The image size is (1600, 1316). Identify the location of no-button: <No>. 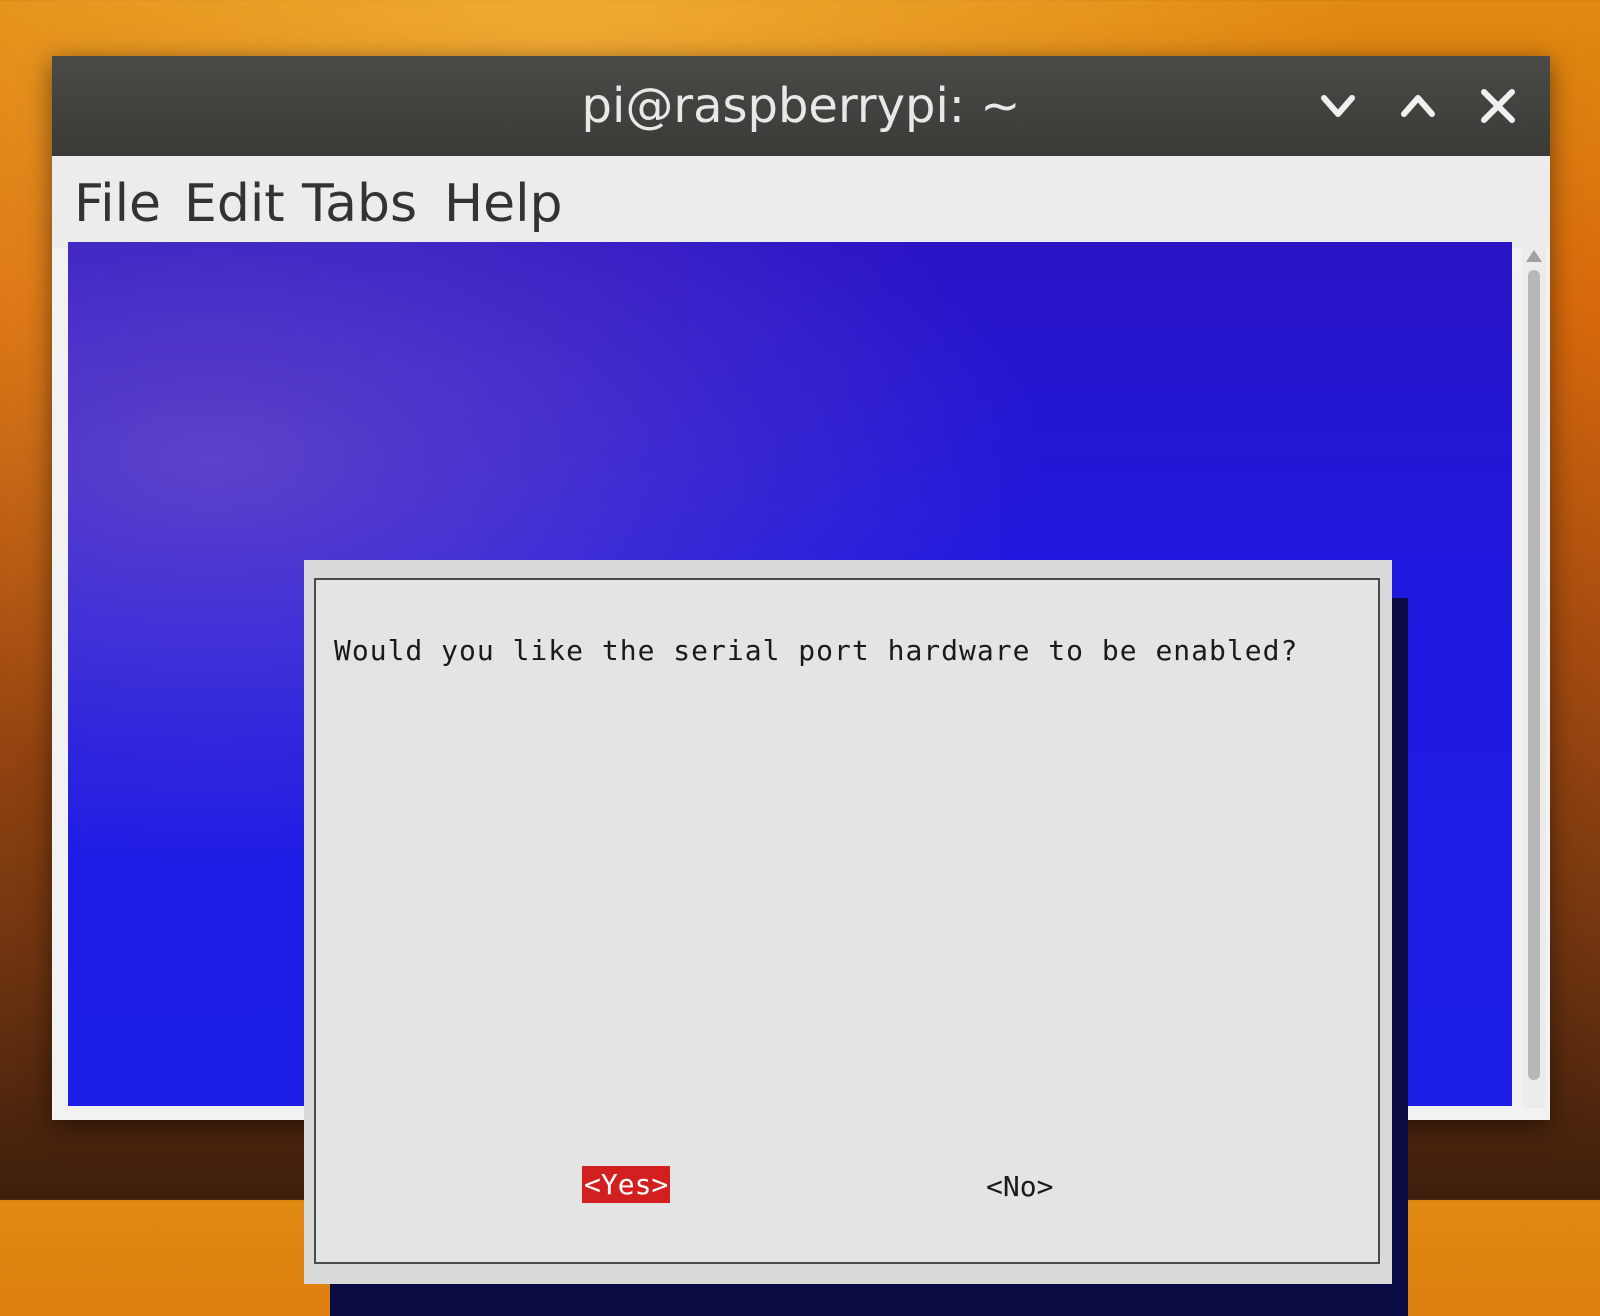
(1019, 1186).